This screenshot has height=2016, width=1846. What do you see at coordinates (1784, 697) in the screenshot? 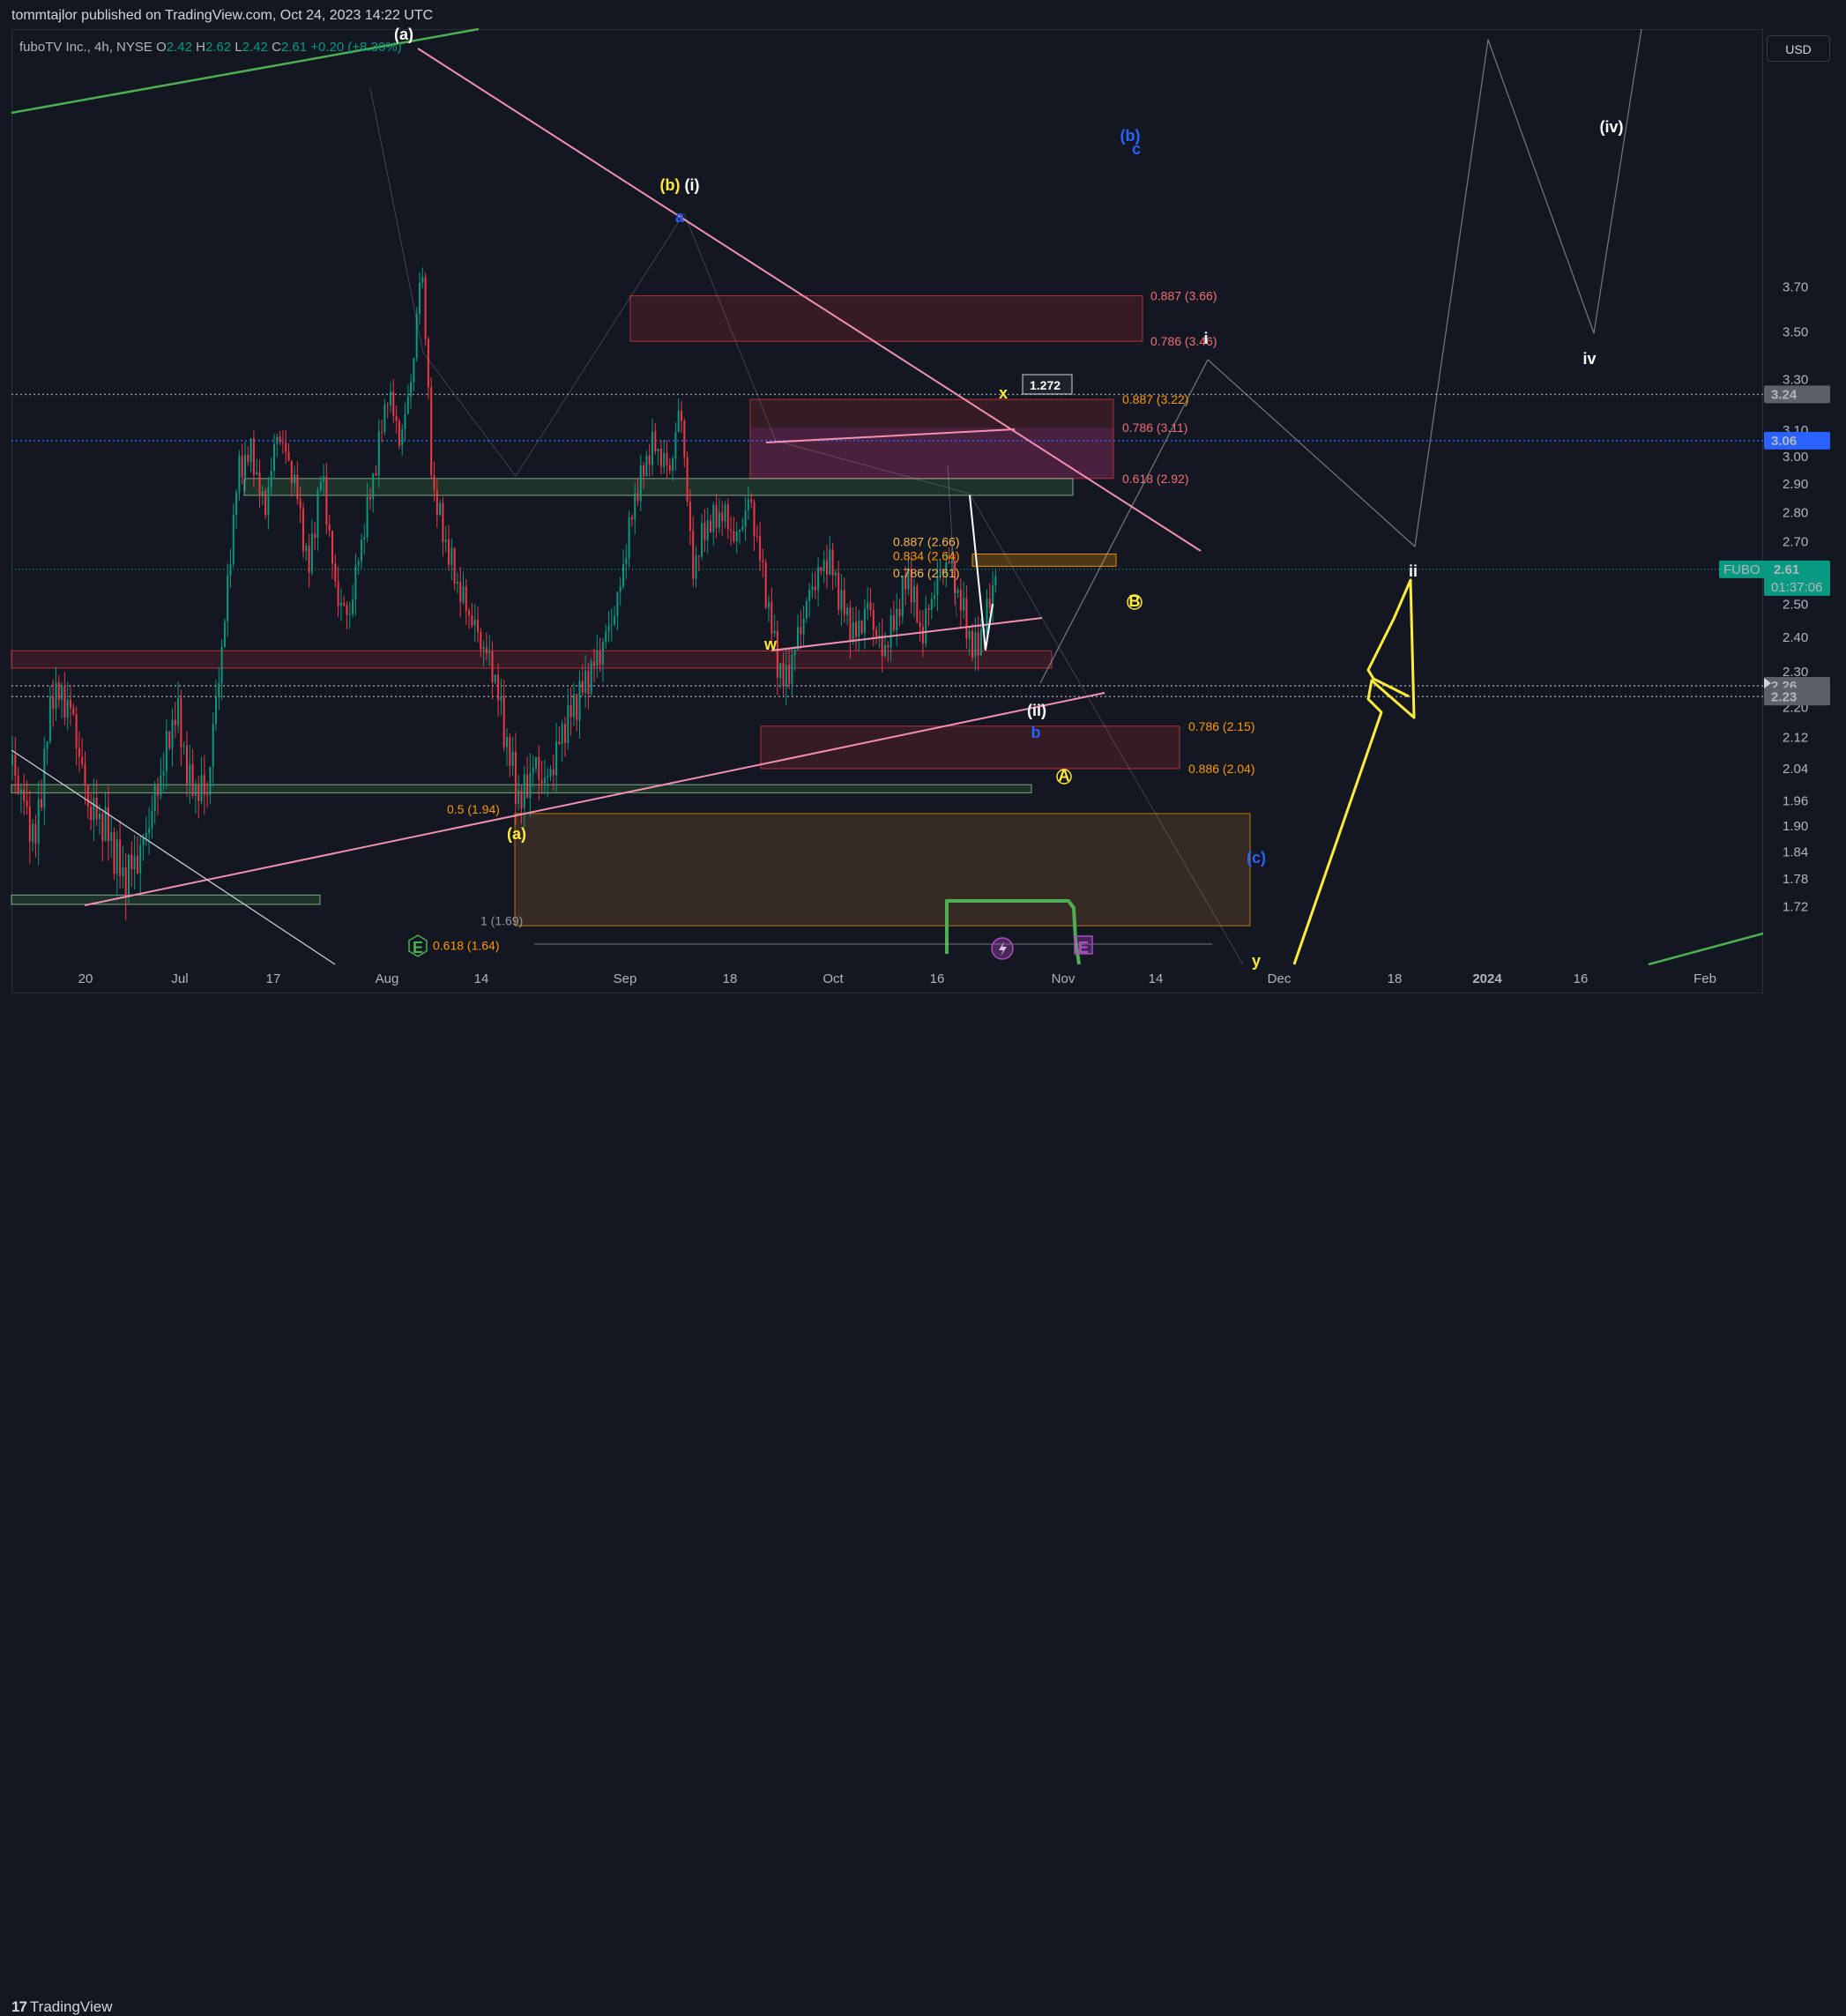
I see `price-label-text: 2.23` at bounding box center [1784, 697].